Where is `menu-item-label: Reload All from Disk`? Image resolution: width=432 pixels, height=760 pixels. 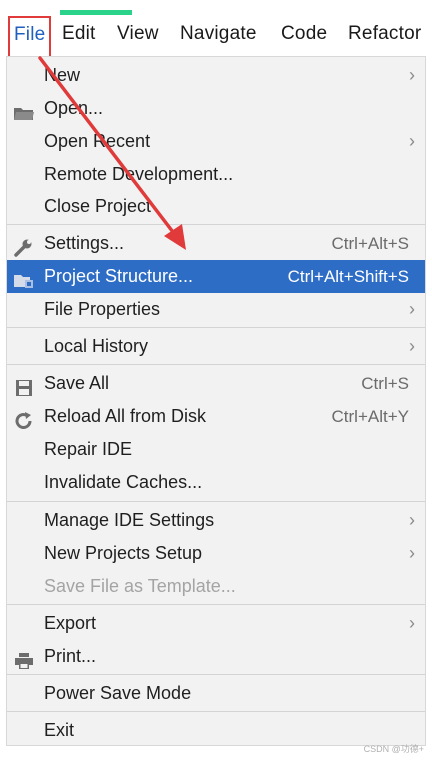
menu-item-label: Reload All from Disk is located at coordinates (125, 416).